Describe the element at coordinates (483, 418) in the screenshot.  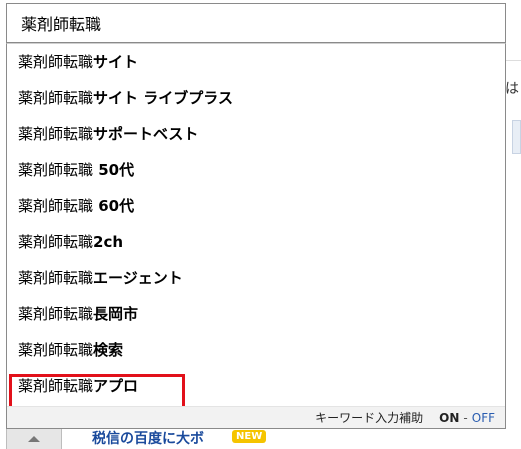
I see `assist-off-link: OFF` at that location.